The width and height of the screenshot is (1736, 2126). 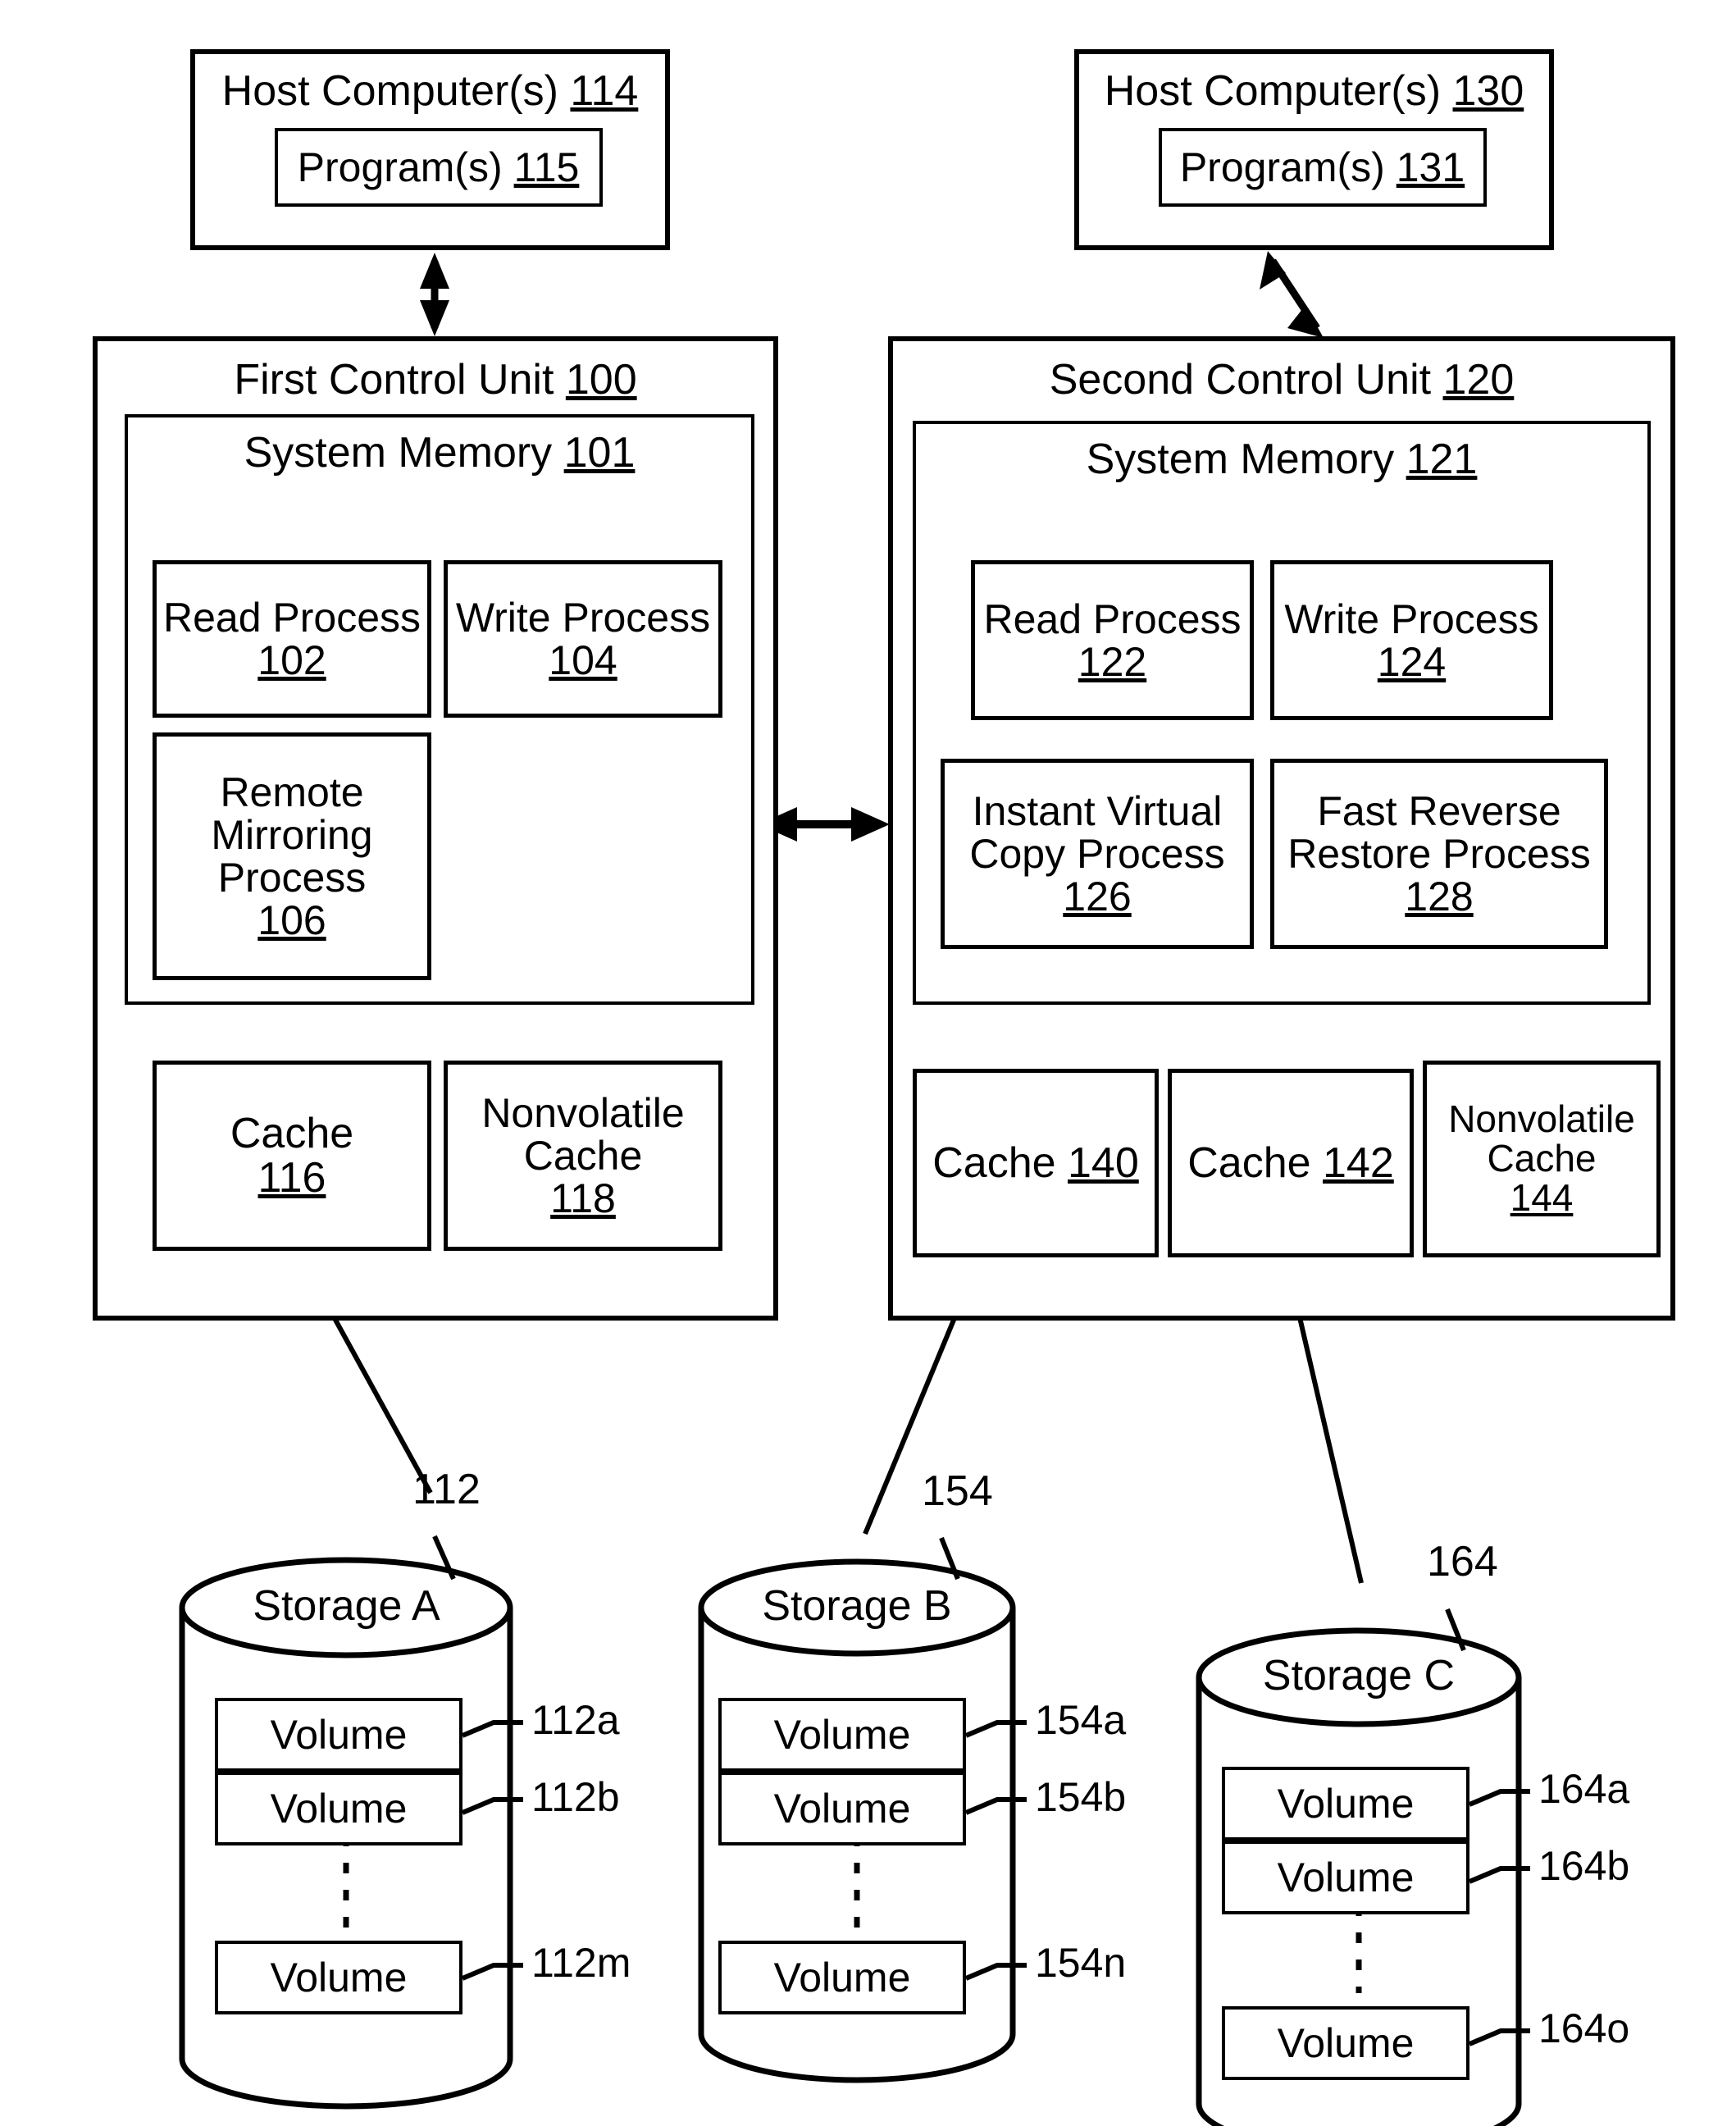 What do you see at coordinates (857, 1606) in the screenshot?
I see `storage-b-label: Storage B` at bounding box center [857, 1606].